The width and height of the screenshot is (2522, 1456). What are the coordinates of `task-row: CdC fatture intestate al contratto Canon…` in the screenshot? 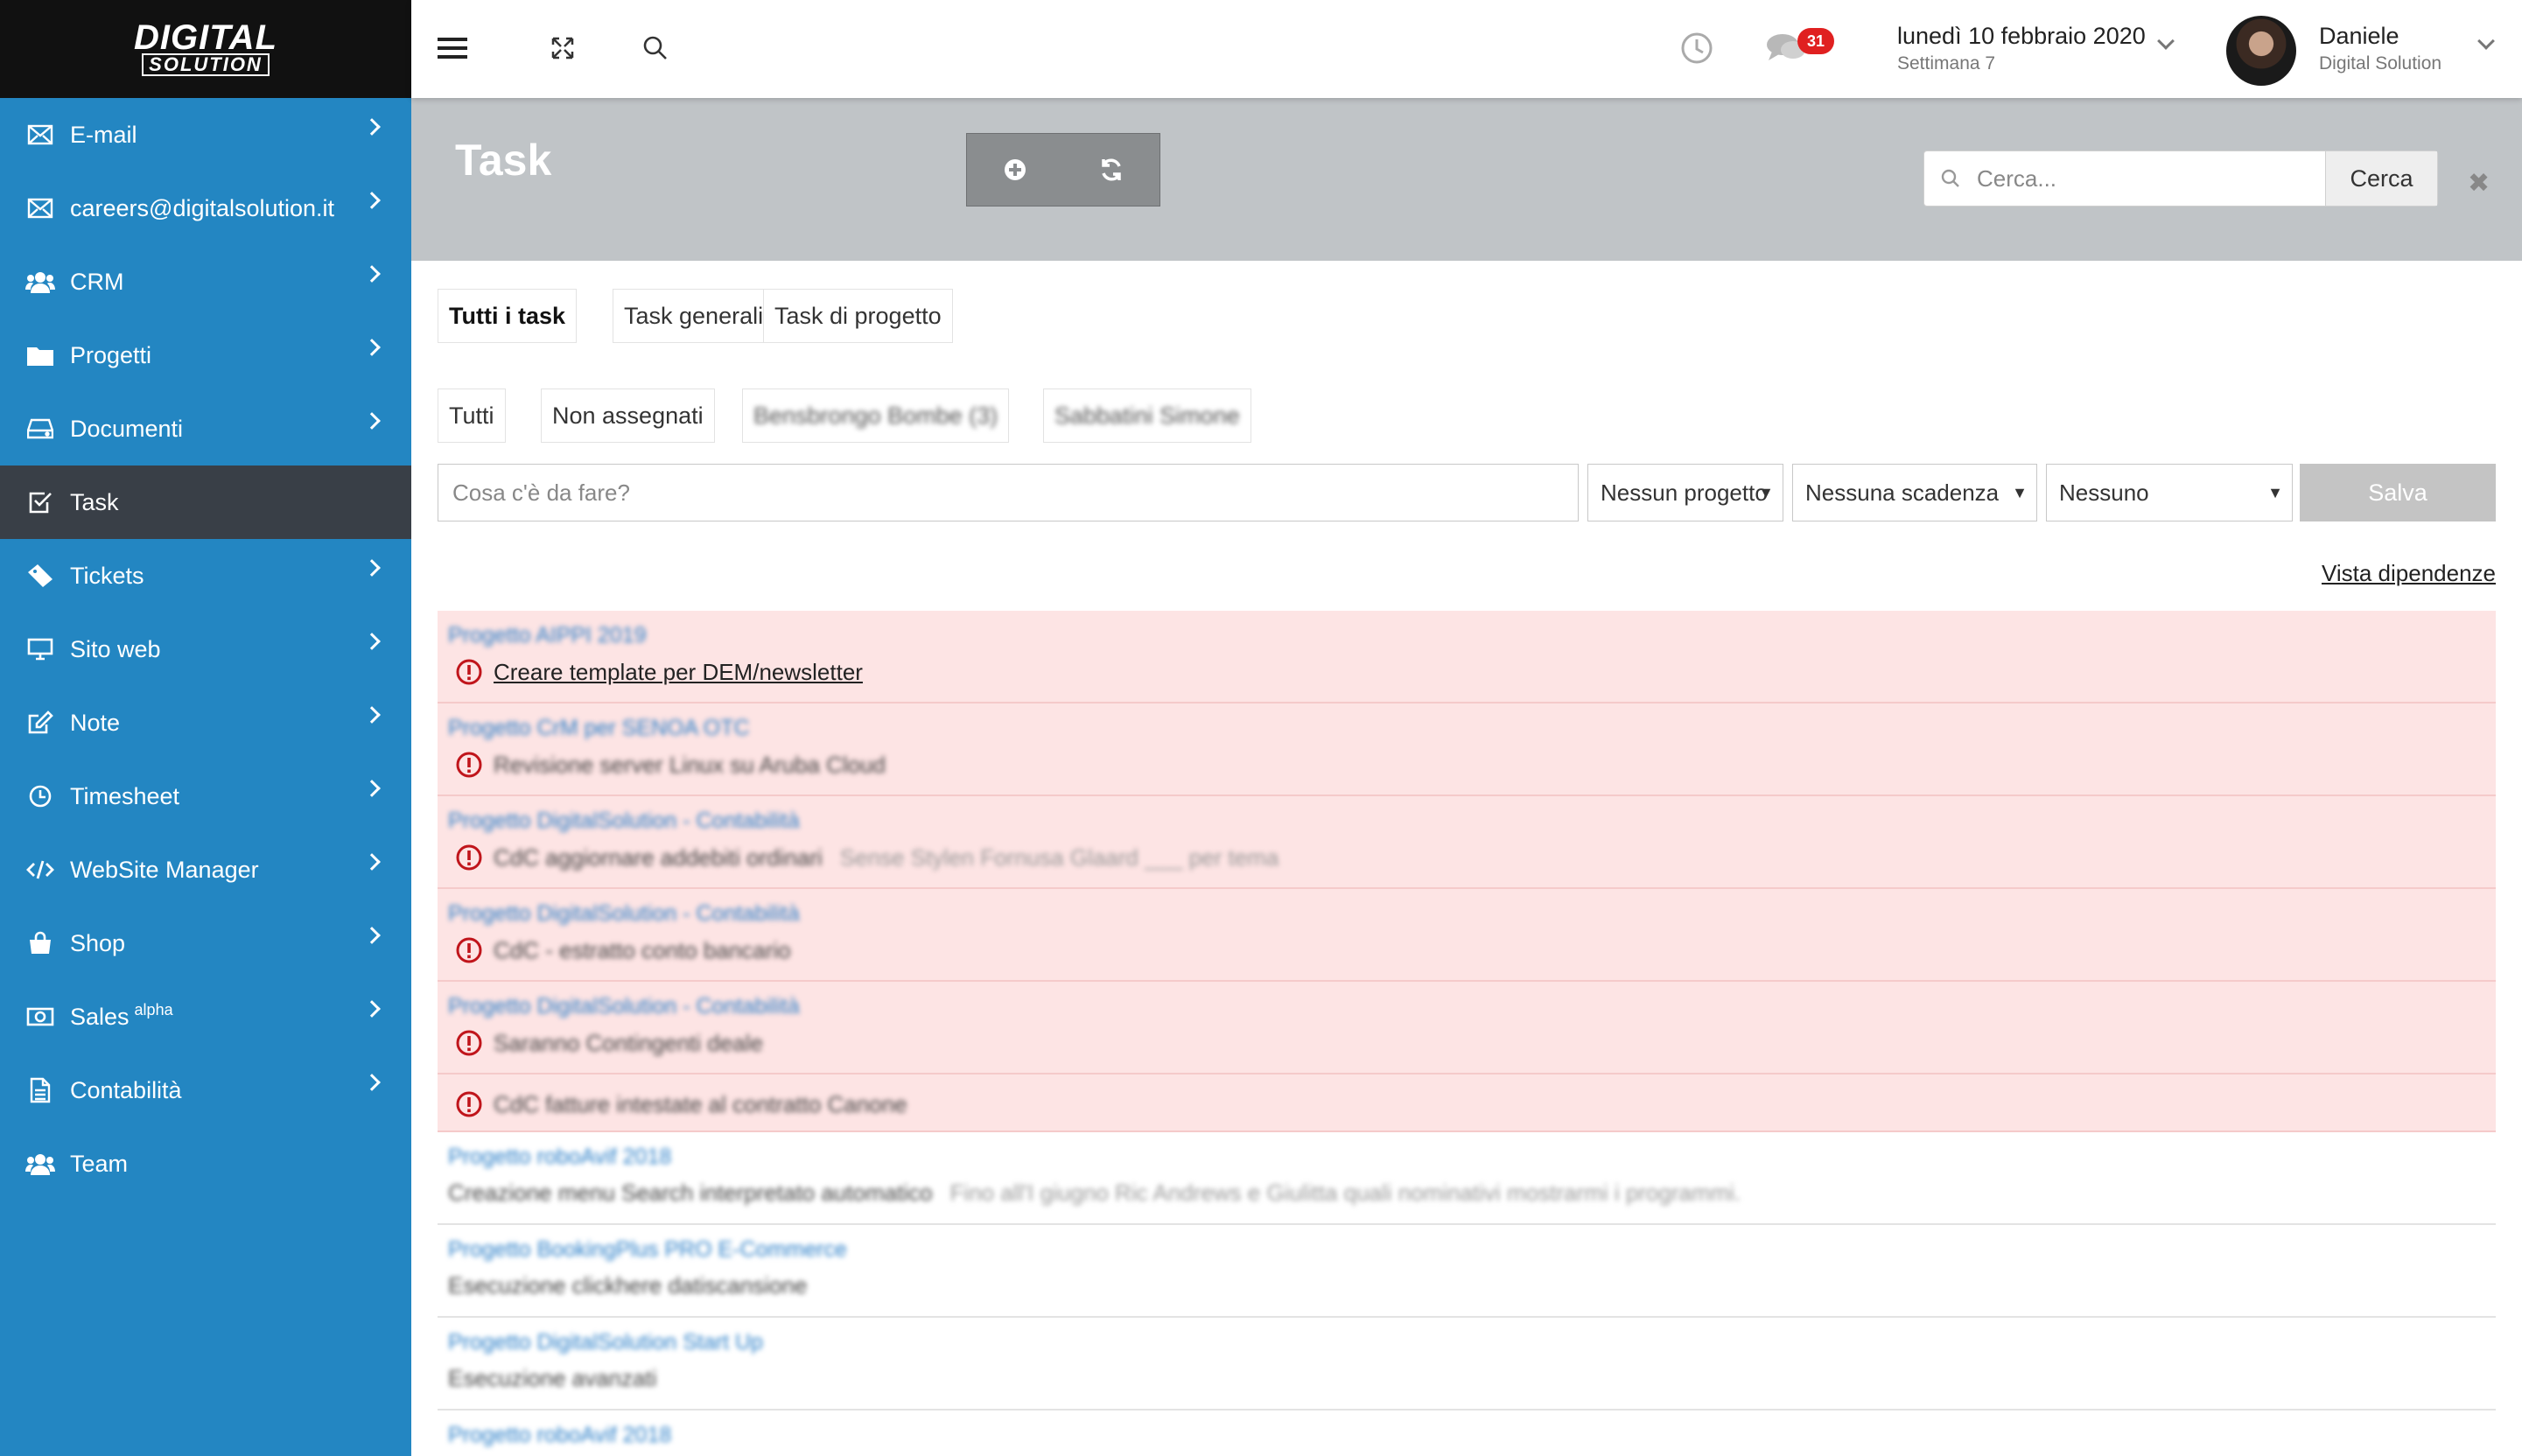 It's located at (1467, 1103).